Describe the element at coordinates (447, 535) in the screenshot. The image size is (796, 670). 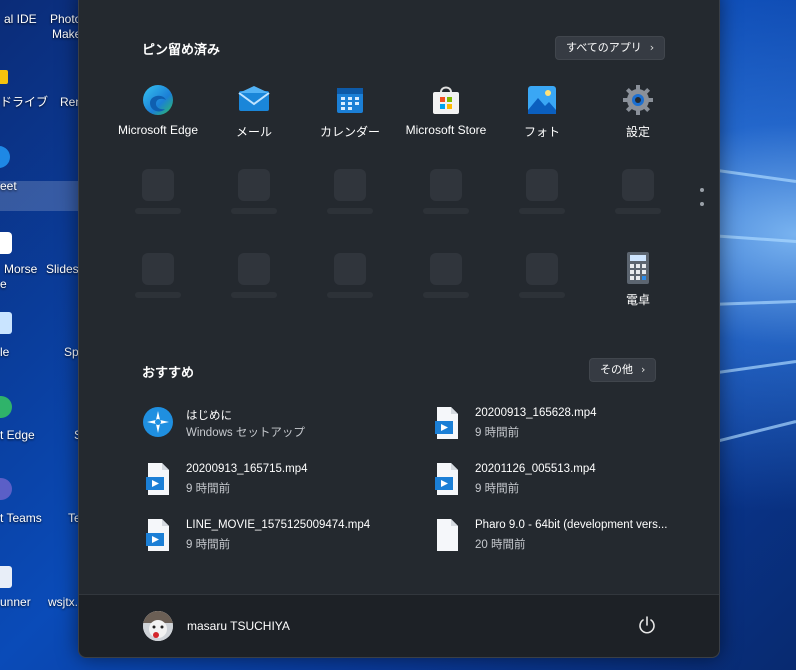
I see `blank-file-icon` at that location.